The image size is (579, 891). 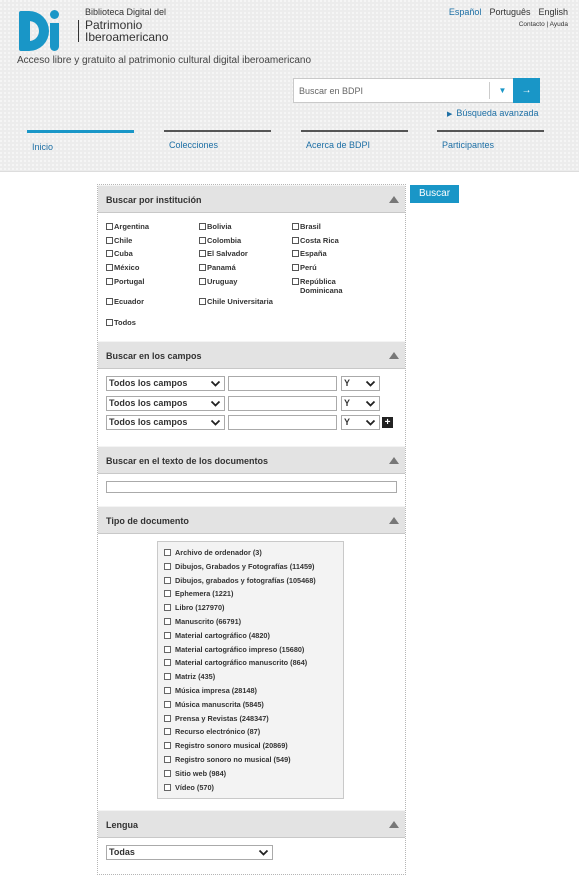 What do you see at coordinates (532, 24) in the screenshot?
I see `contact-link: Contacto` at bounding box center [532, 24].